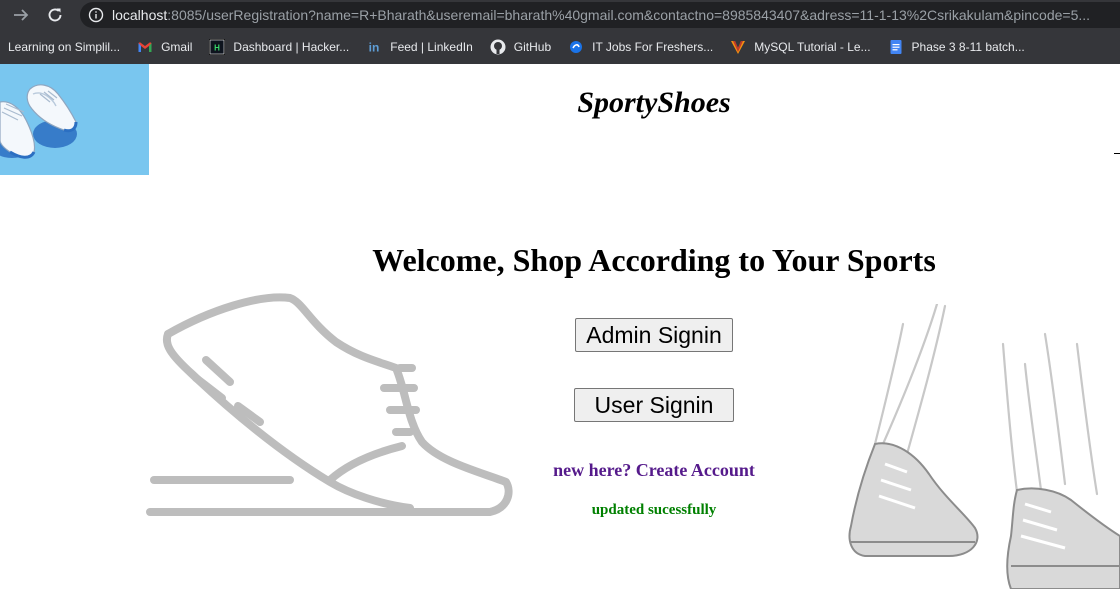 Image resolution: width=1120 pixels, height=589 pixels. I want to click on bookmark-label: GitHub, so click(532, 47).